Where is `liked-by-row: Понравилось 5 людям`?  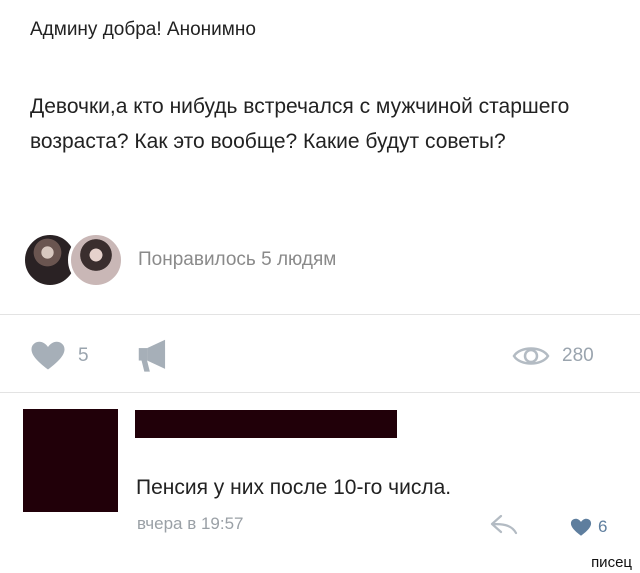 liked-by-row: Понравилось 5 людям is located at coordinates (179, 260).